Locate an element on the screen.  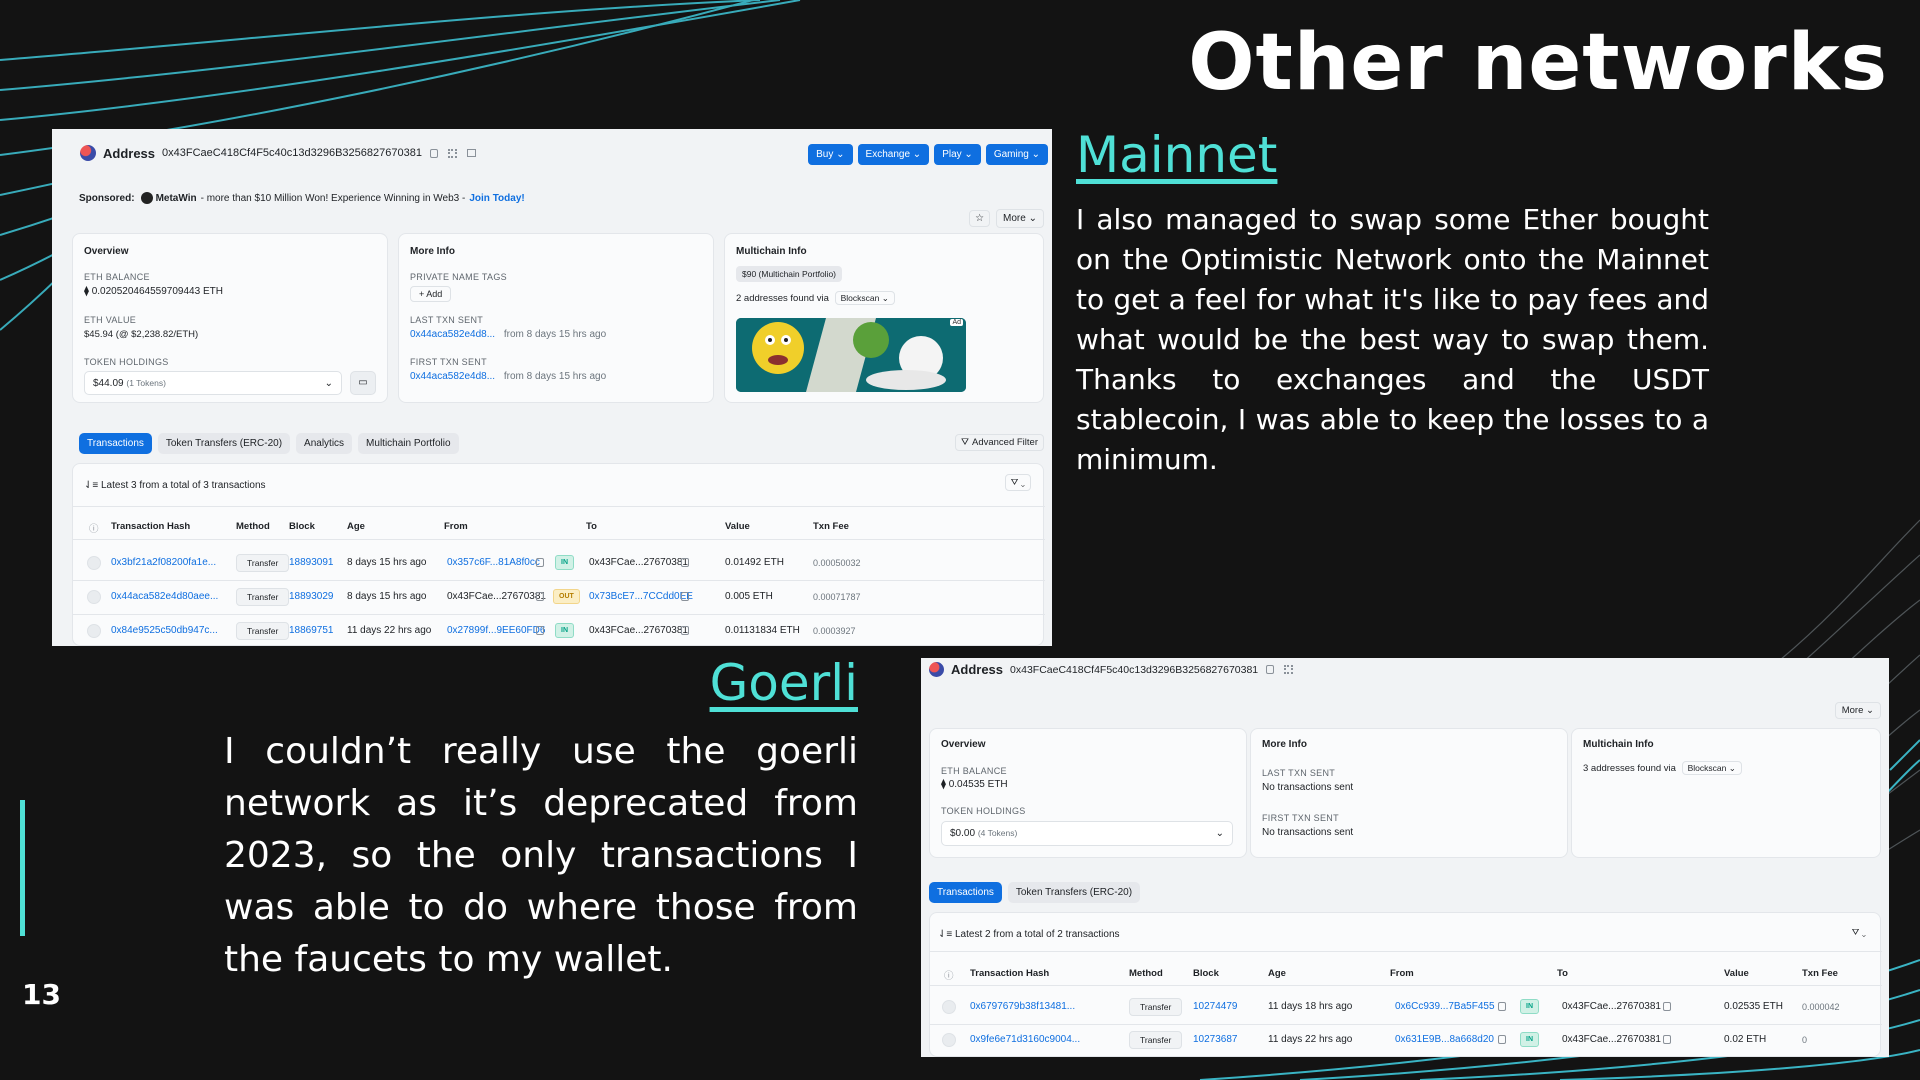
sponsor-cta-link: Join Today! is located at coordinates (496, 198).